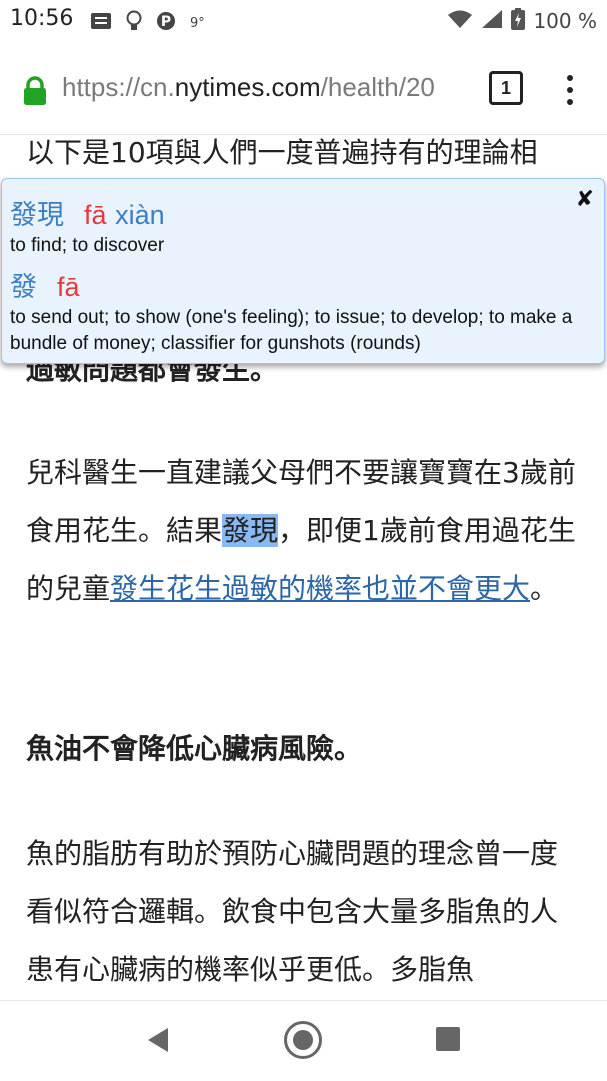 The image size is (607, 1081). What do you see at coordinates (197, 23) in the screenshot?
I see `temperature-icon: 9°` at bounding box center [197, 23].